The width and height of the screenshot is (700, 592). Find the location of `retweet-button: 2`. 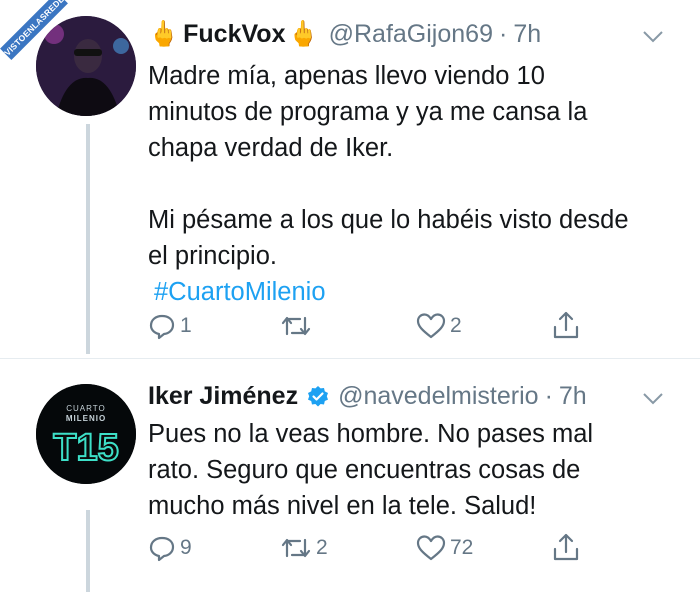

retweet-button: 2 is located at coordinates (304, 548).